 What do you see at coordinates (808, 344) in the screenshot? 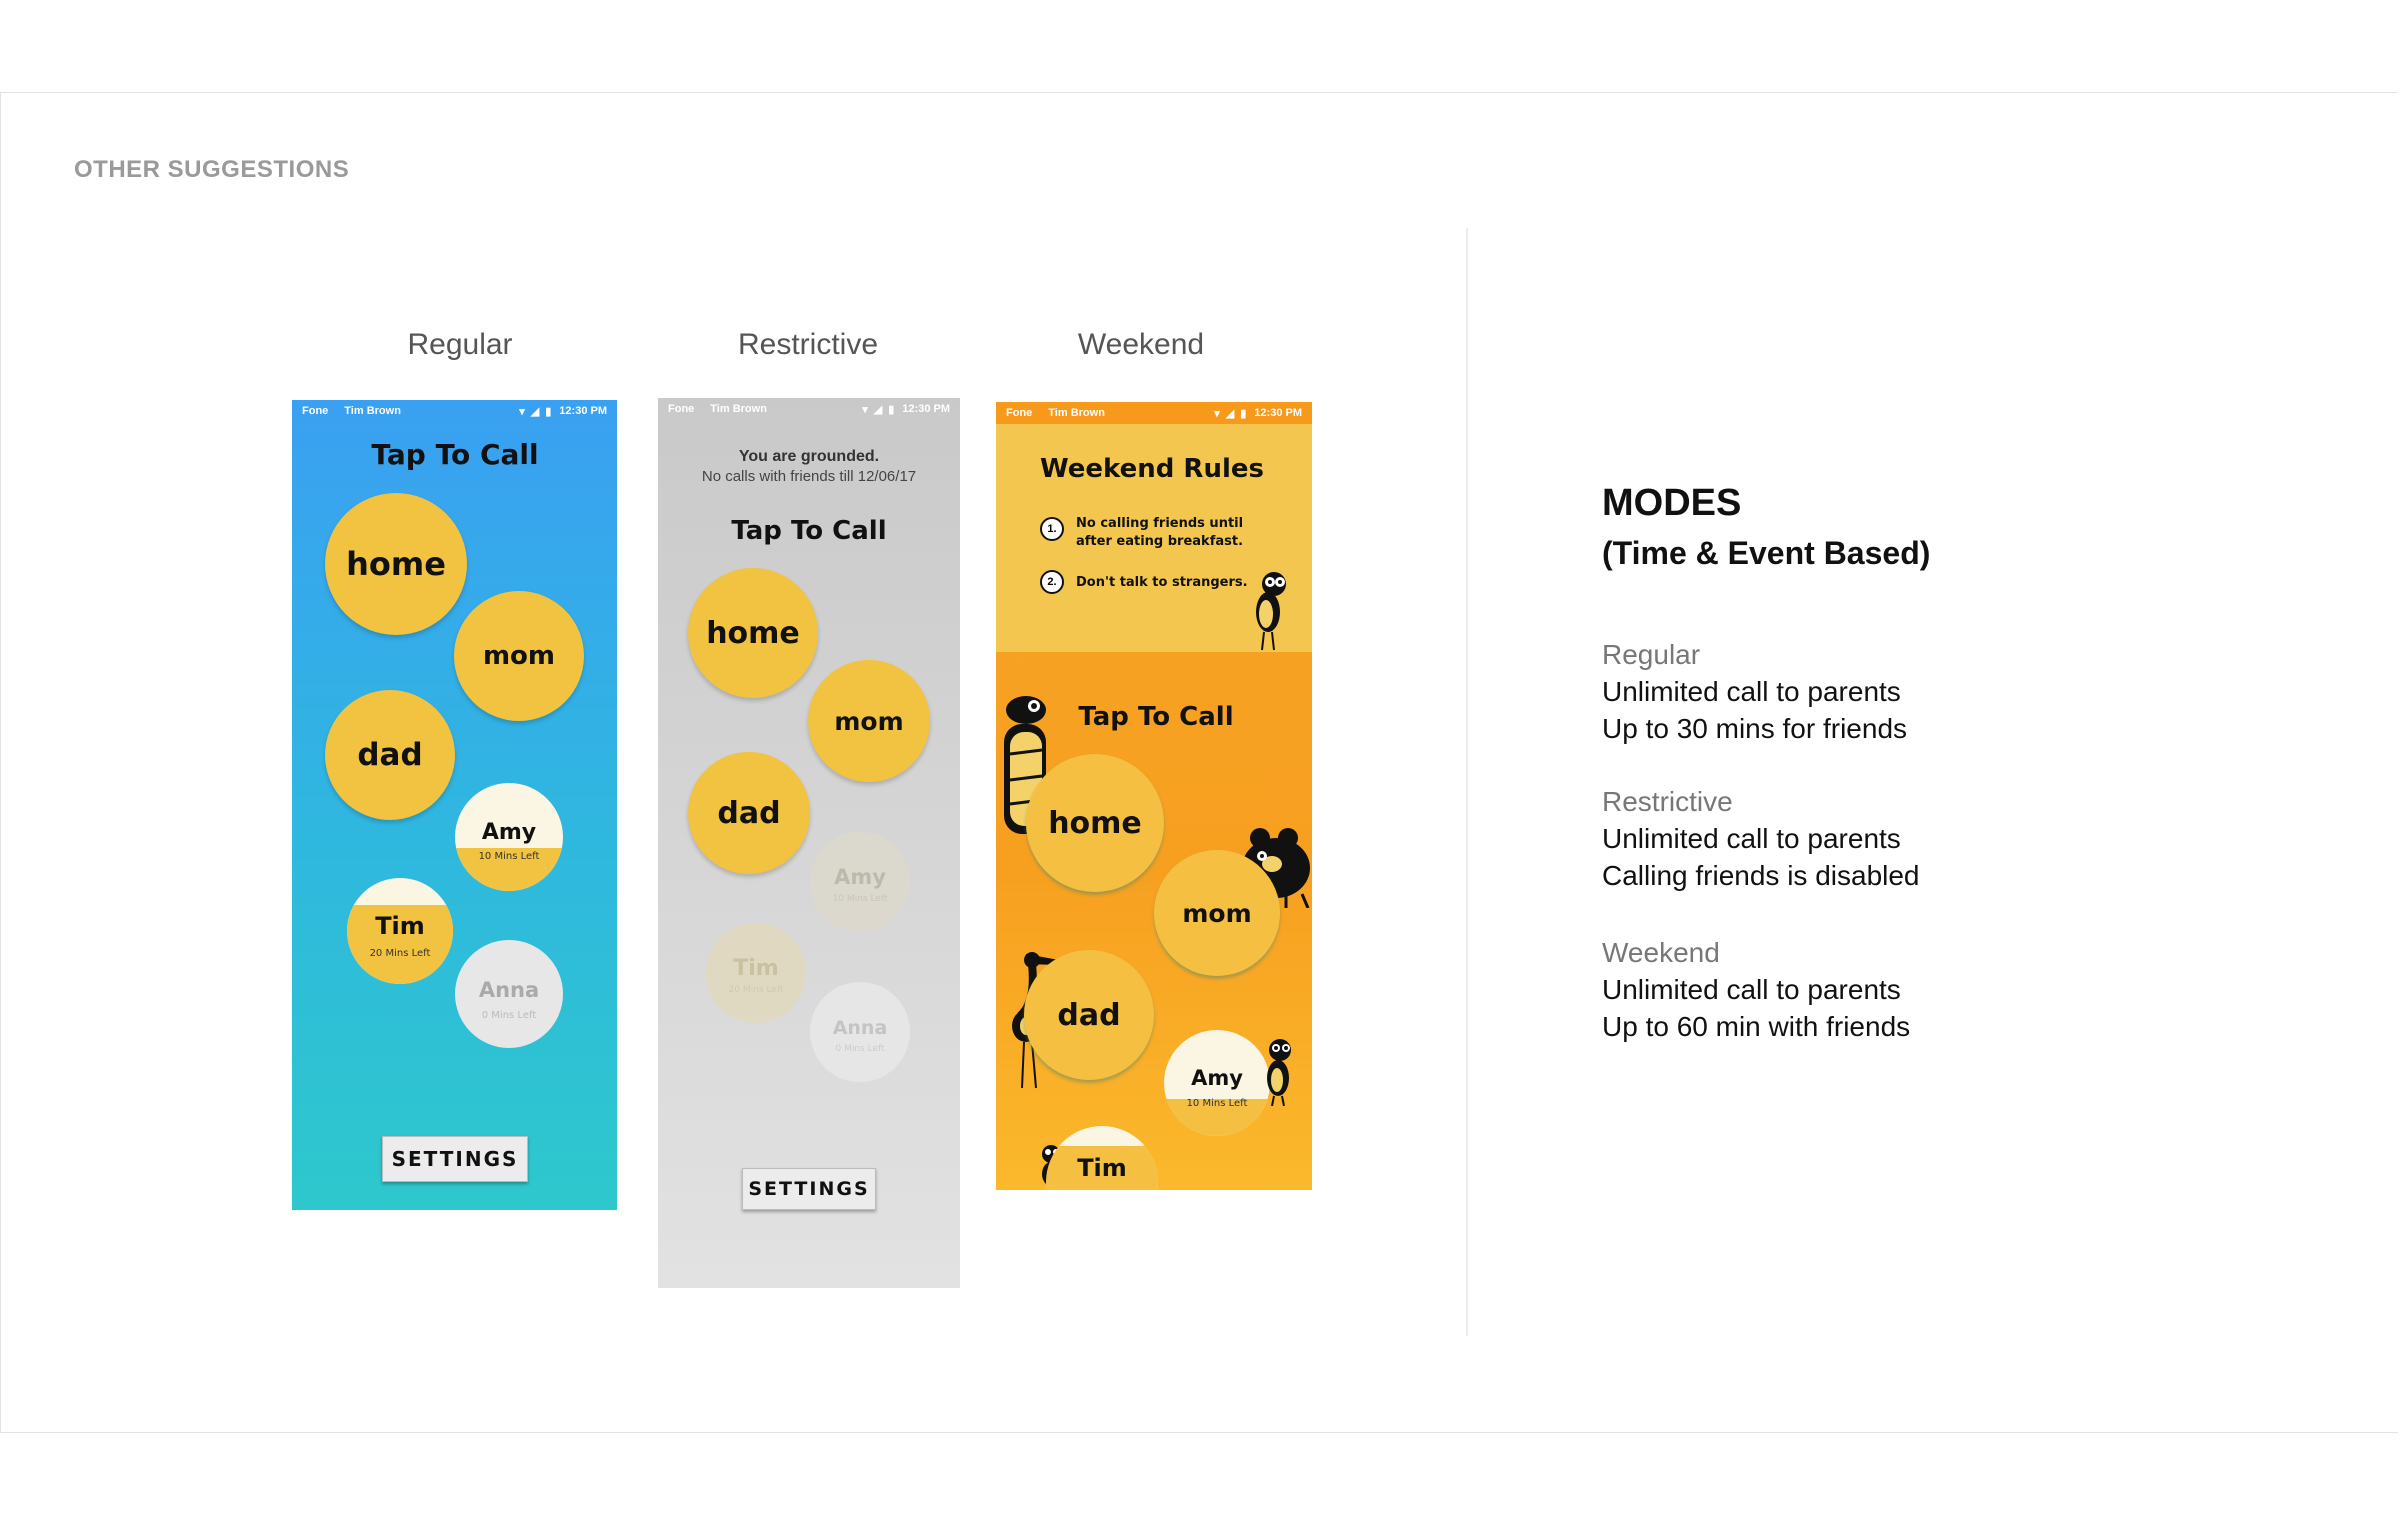
I see `mode-title-restrictive: Restrictive` at bounding box center [808, 344].